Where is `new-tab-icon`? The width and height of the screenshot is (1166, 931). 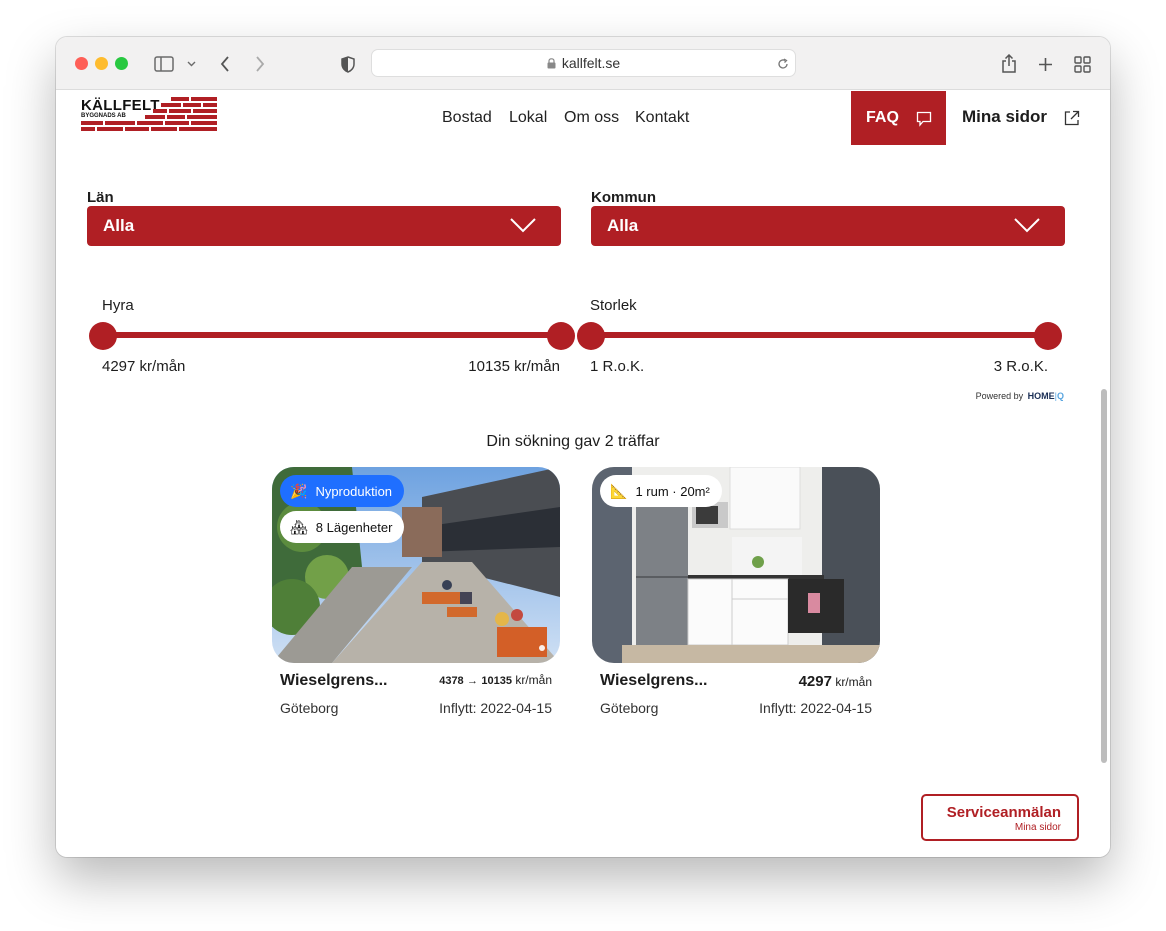
new-tab-icon is located at coordinates (1045, 64).